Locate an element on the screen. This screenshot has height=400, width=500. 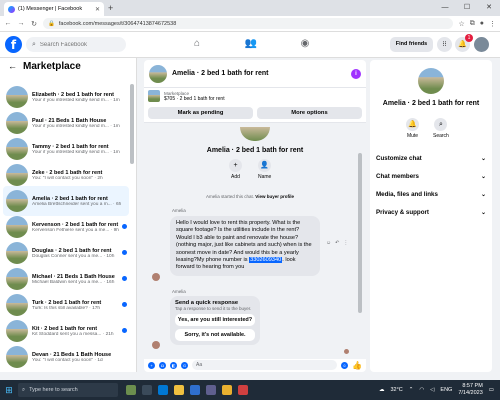
message-input: Aa is located at coordinates (265, 365).